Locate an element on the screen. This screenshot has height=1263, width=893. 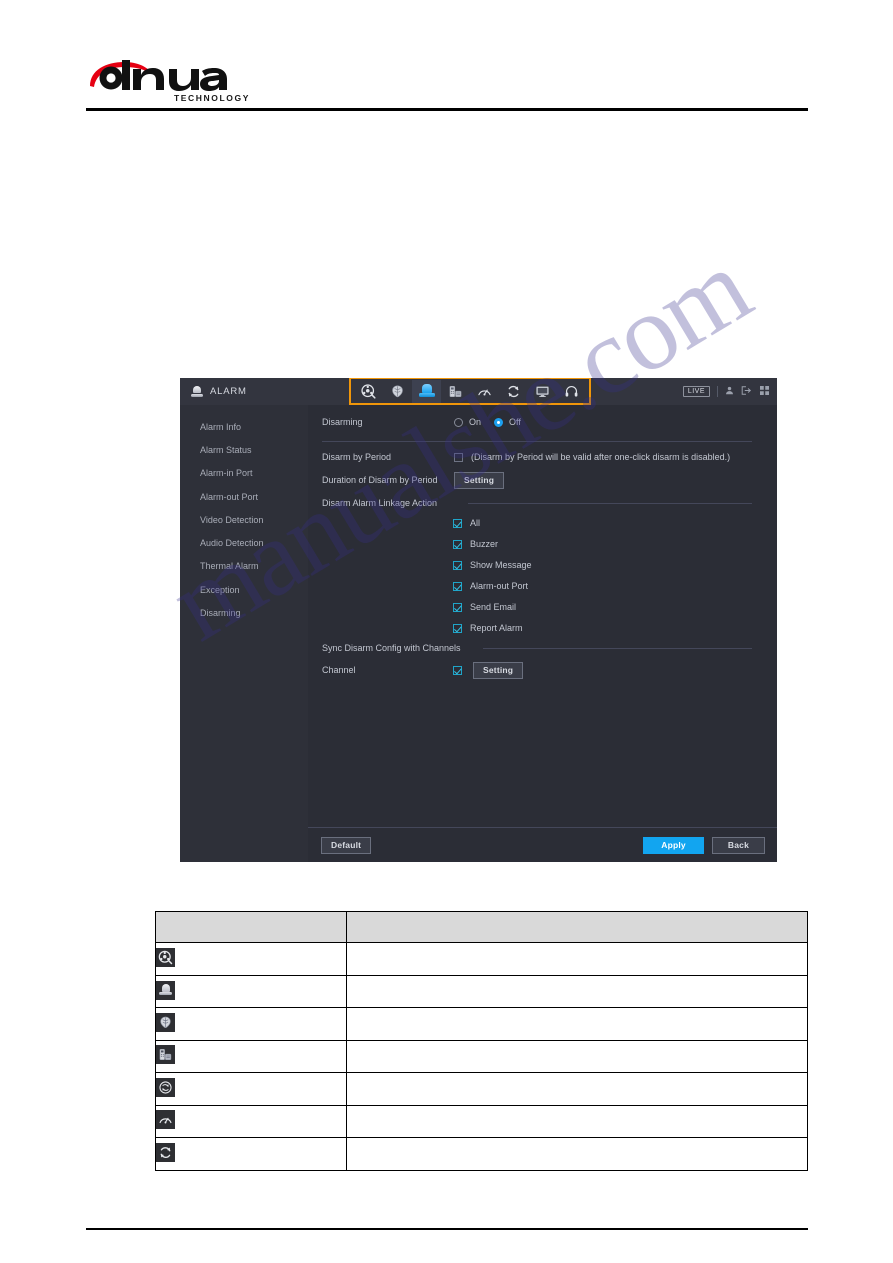
dahua-logo: TECHNOLOGY is located at coordinates (201, 84).